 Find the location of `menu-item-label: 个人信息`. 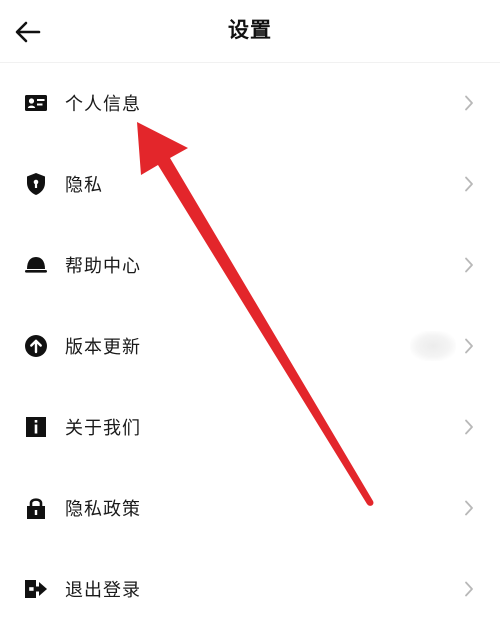

menu-item-label: 个人信息 is located at coordinates (103, 104).